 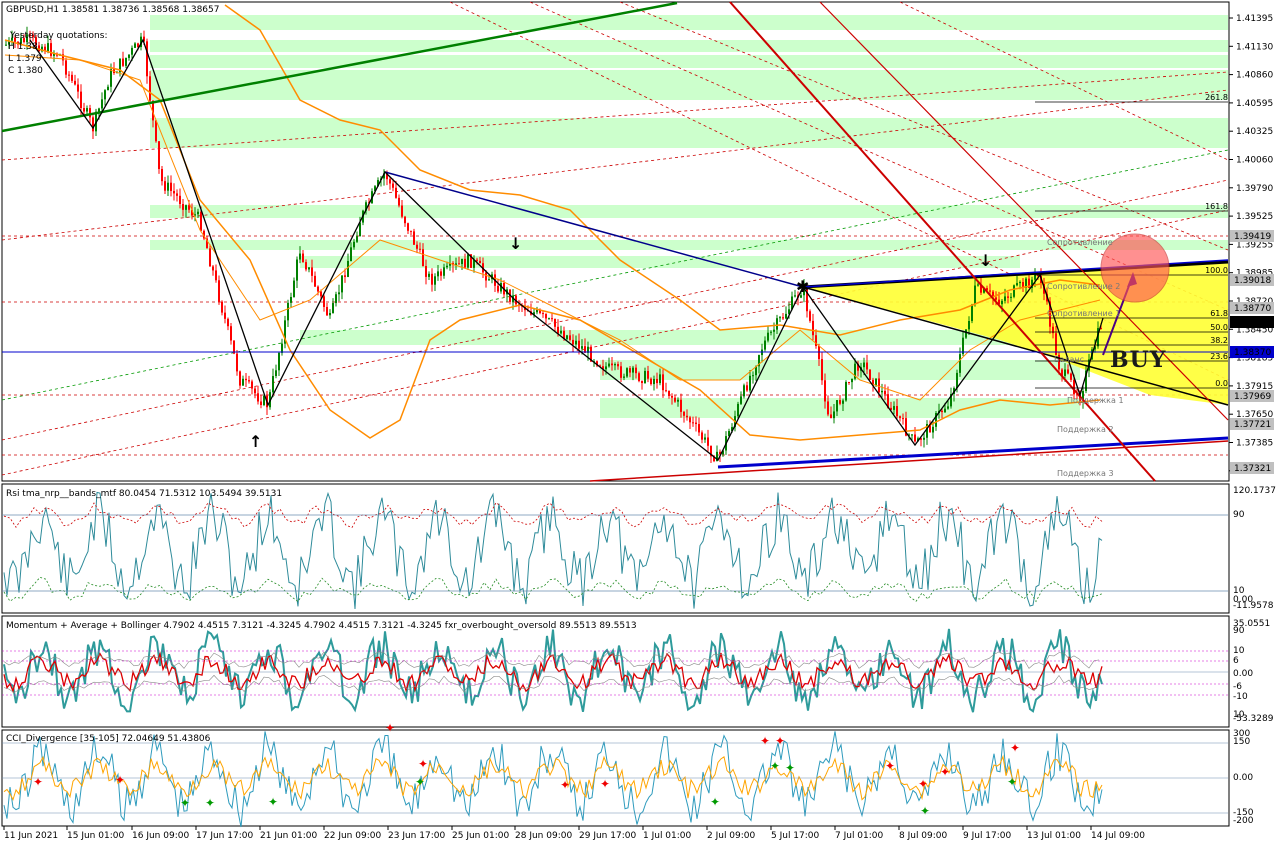 What do you see at coordinates (1216, 270) in the screenshot?
I see `fib-label: 100.0` at bounding box center [1216, 270].